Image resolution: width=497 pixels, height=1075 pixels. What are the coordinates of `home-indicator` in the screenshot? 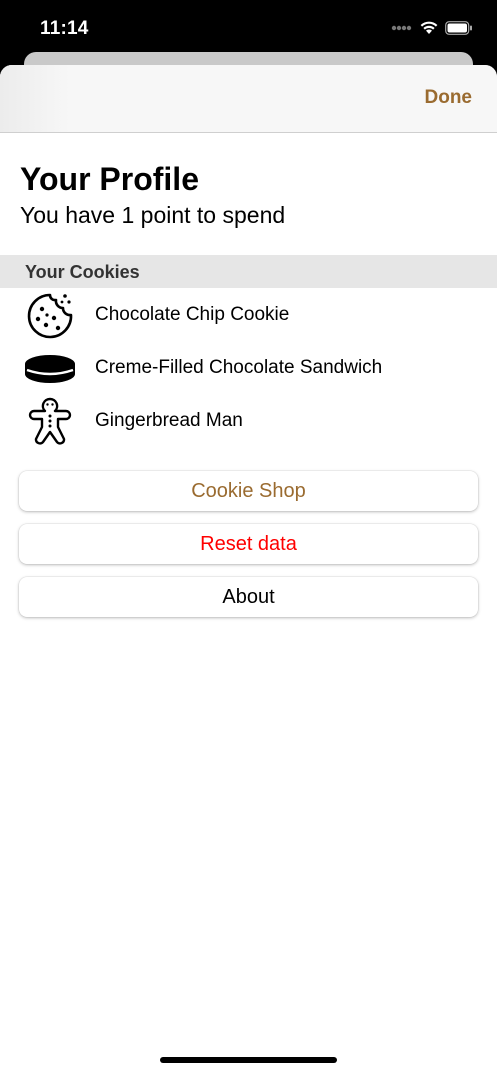 It's located at (248, 1060).